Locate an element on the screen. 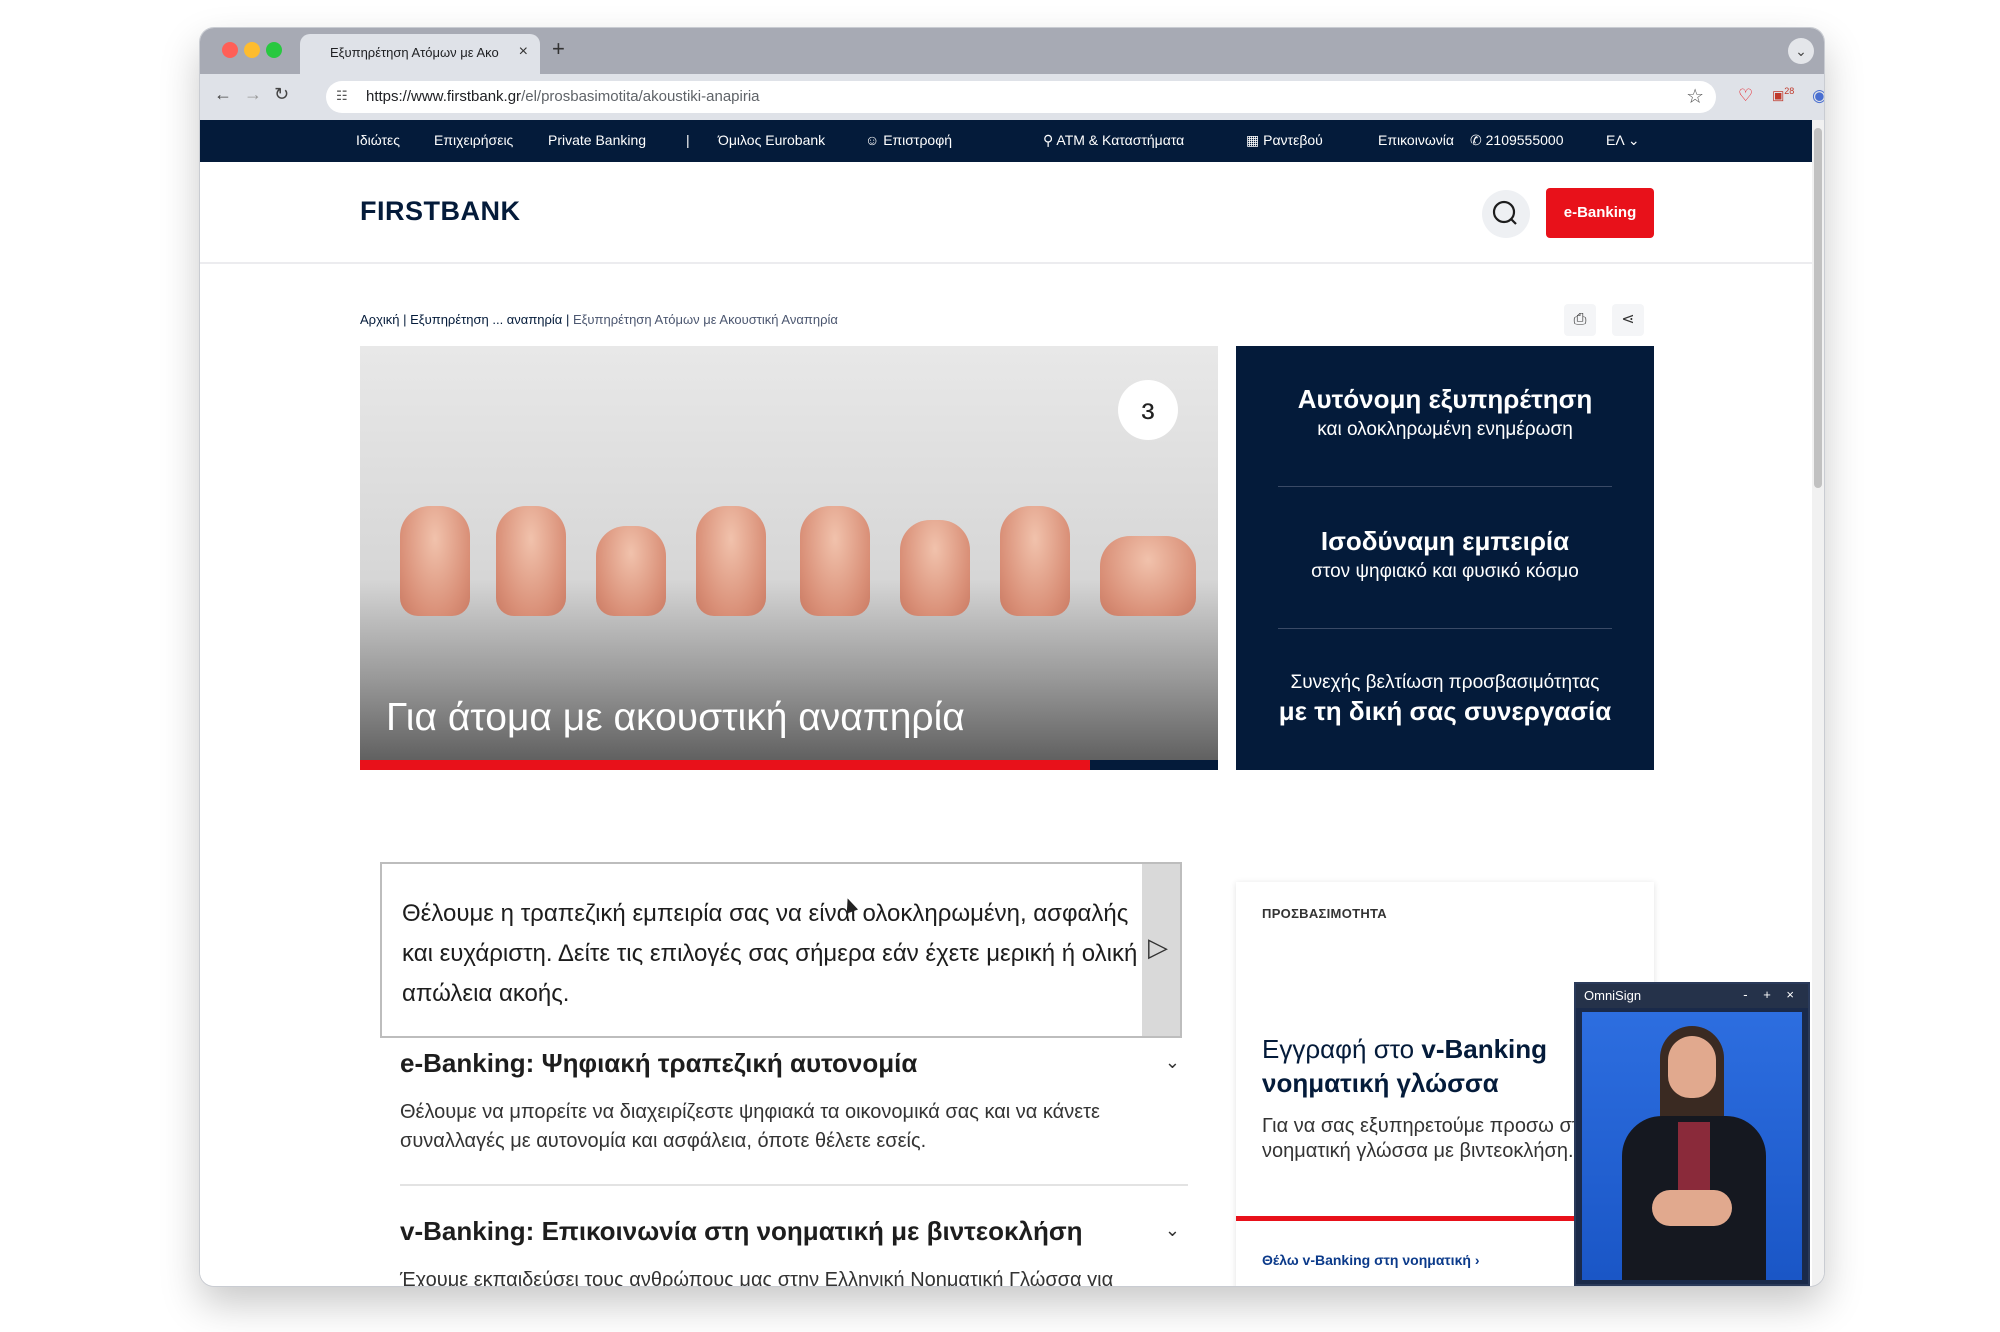 The height and width of the screenshot is (1332, 2000). minimize-window-button is located at coordinates (252, 50).